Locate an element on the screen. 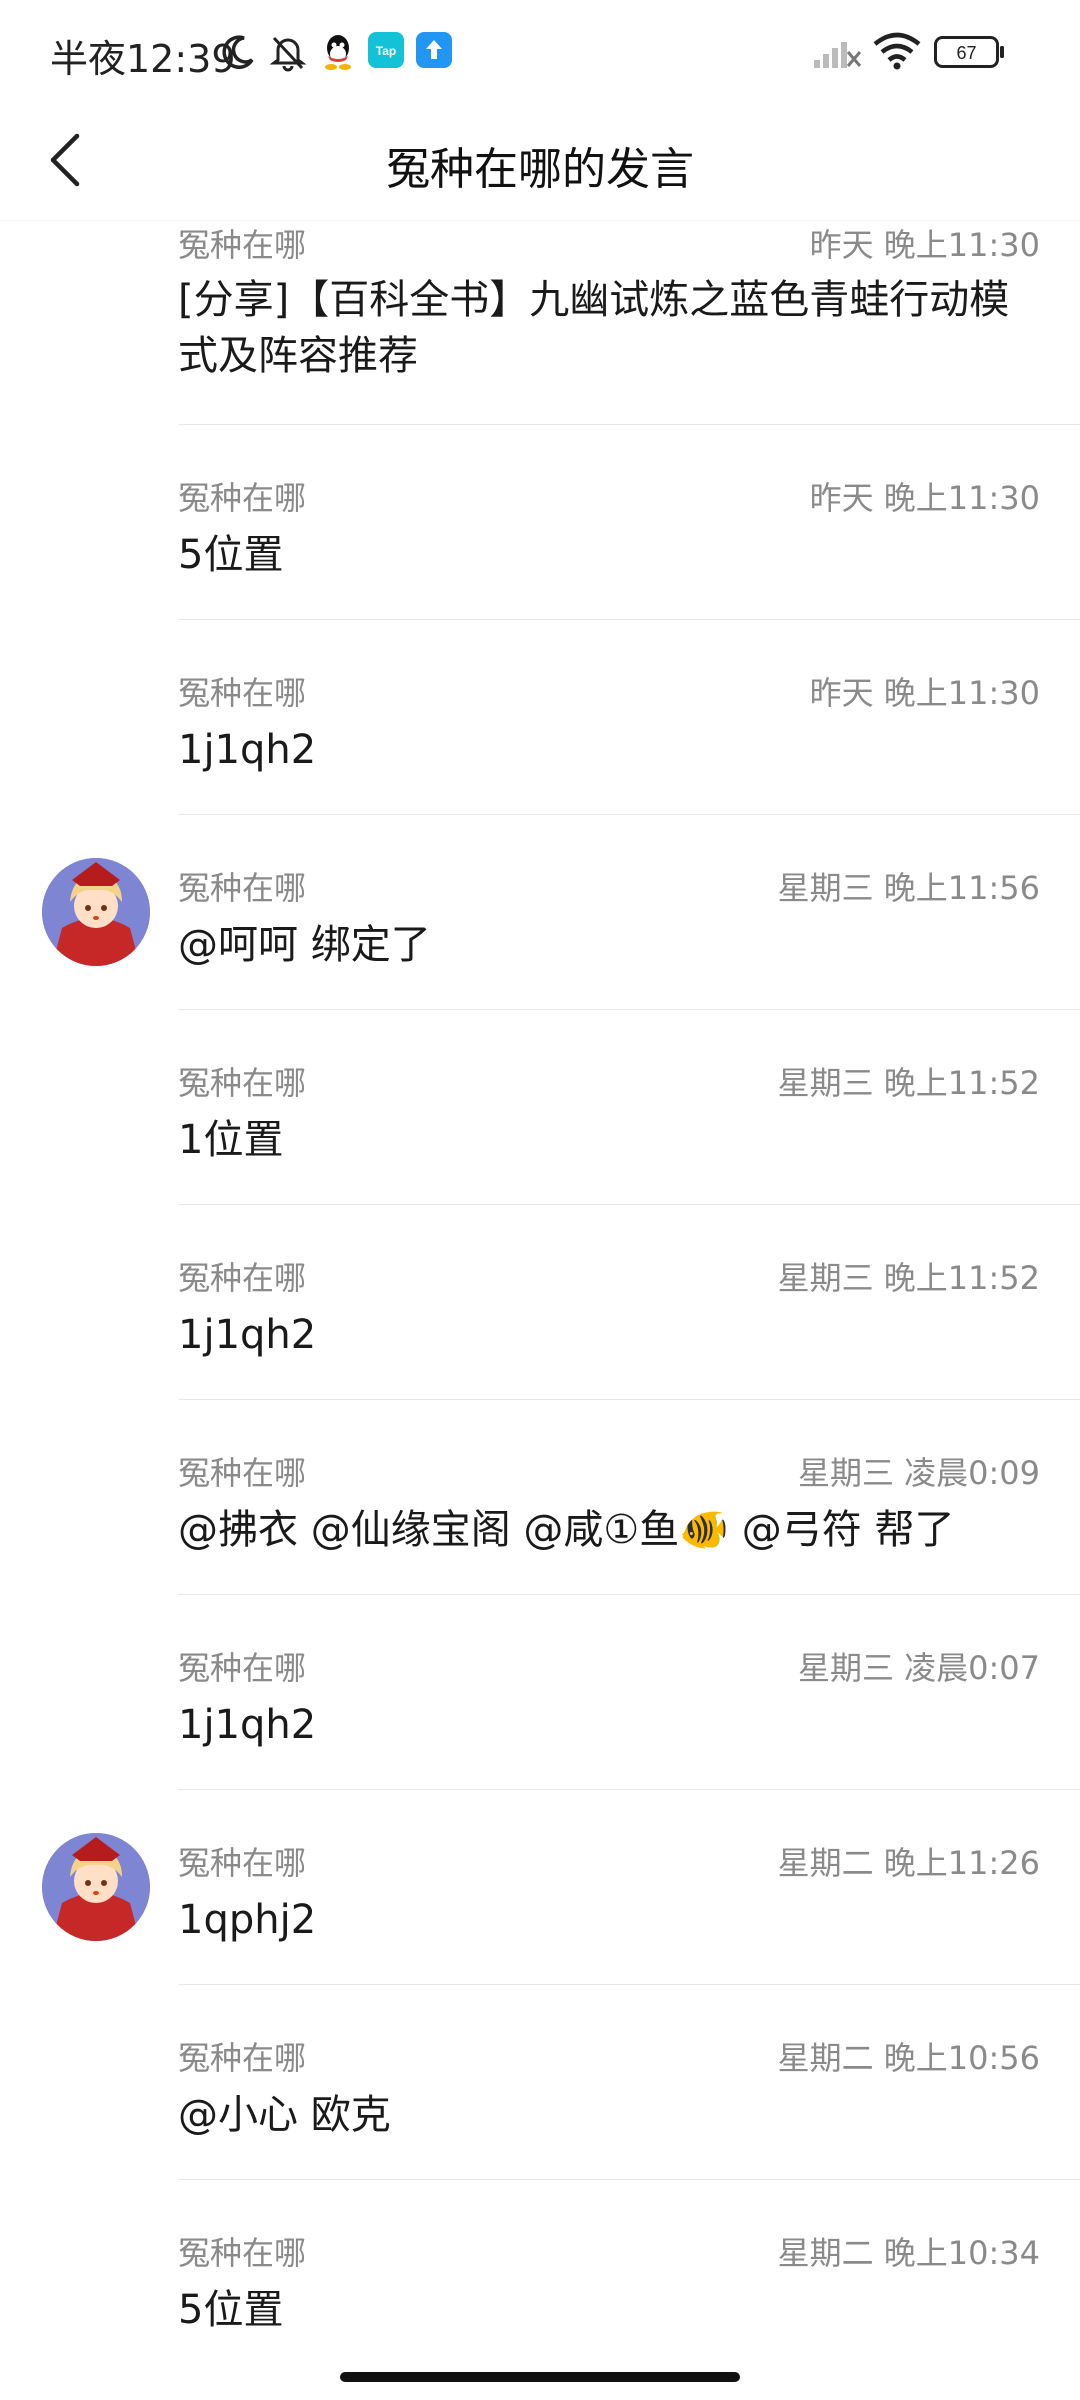  list-item: 冤种在哪 昨天 晚上11:30 5位置 is located at coordinates (540, 522).